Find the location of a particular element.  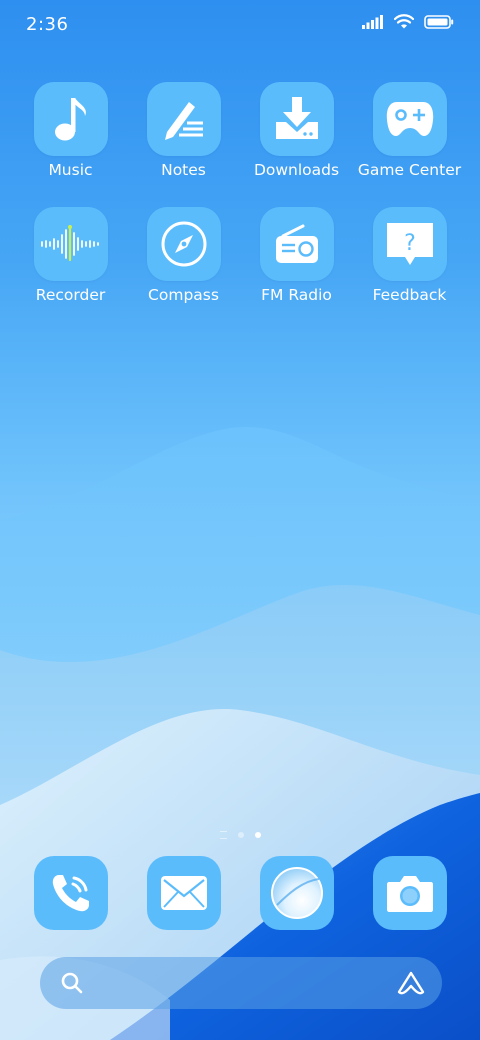

app-label: Feedback is located at coordinates (409, 295).